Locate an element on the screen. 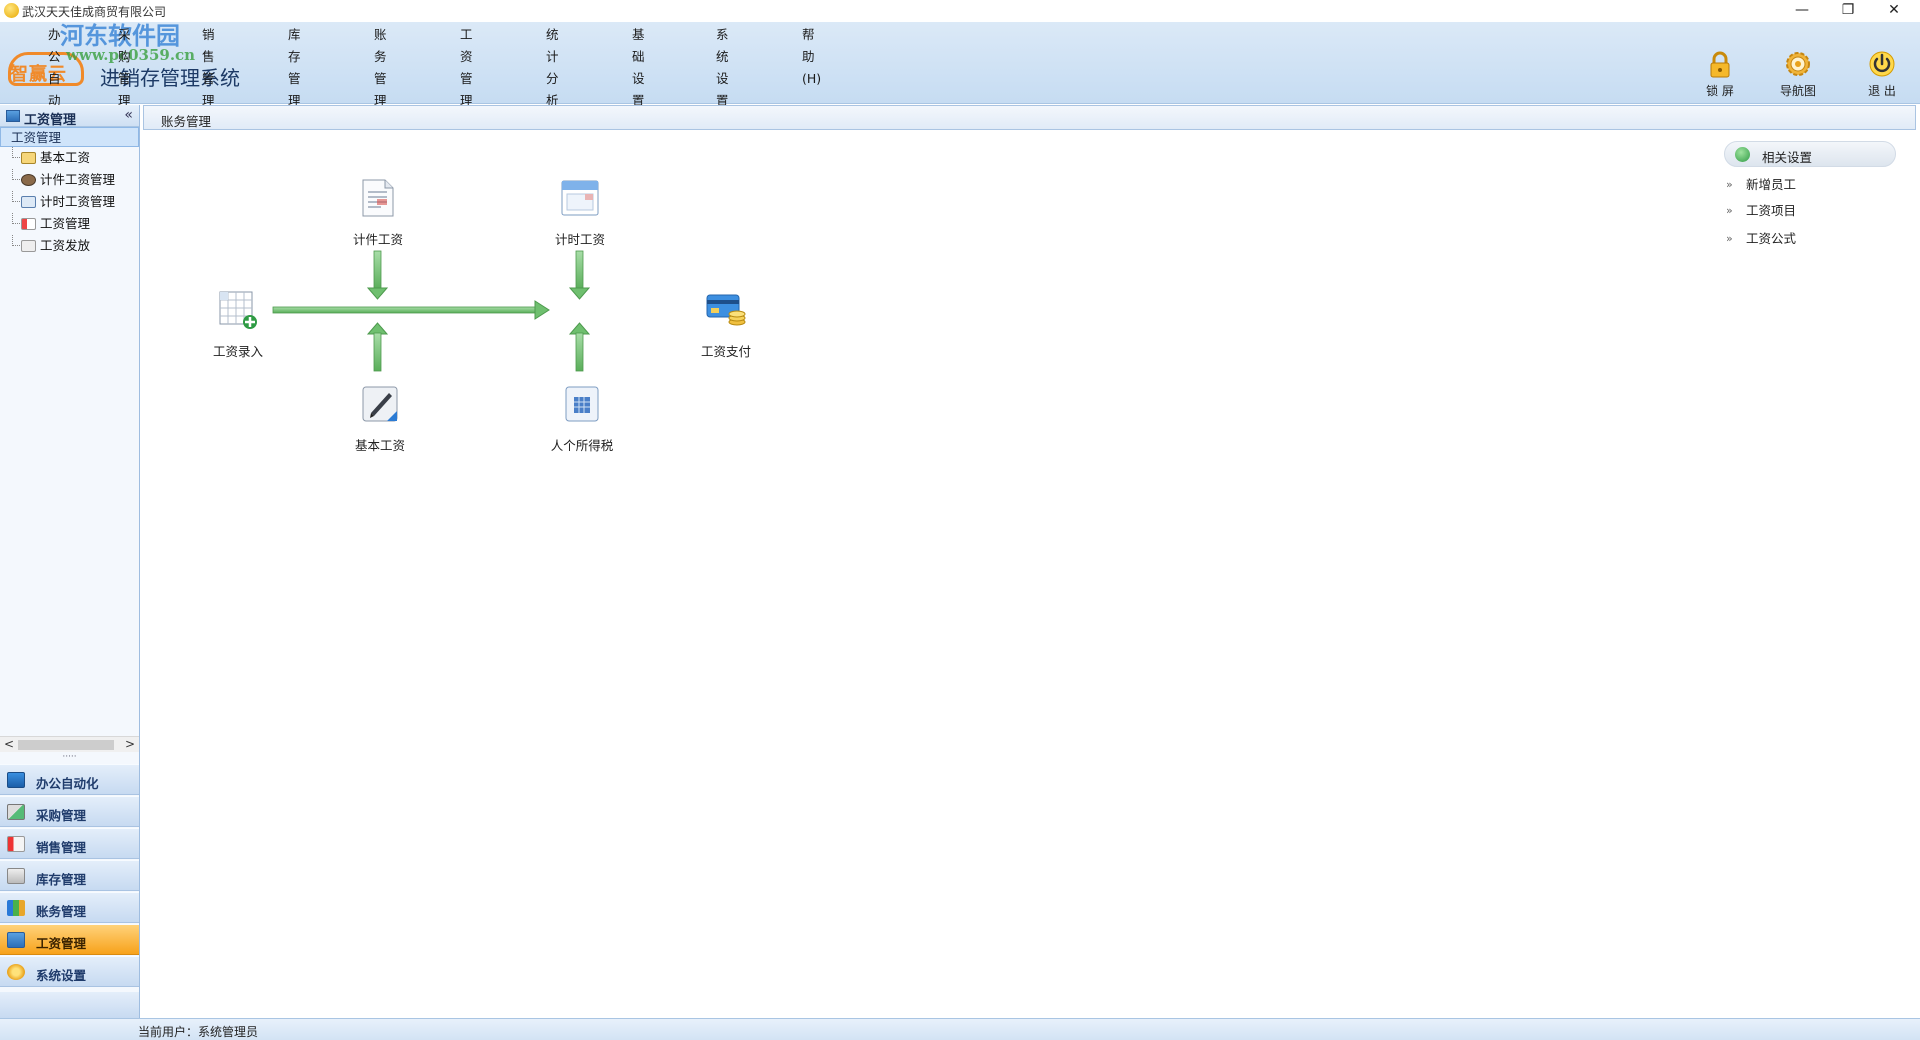  exit-button: 退 出 is located at coordinates (1882, 76).